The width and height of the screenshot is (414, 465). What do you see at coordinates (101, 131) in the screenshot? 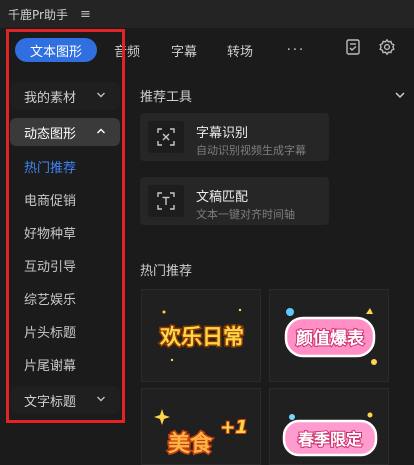
I see `chevron-up-icon` at bounding box center [101, 131].